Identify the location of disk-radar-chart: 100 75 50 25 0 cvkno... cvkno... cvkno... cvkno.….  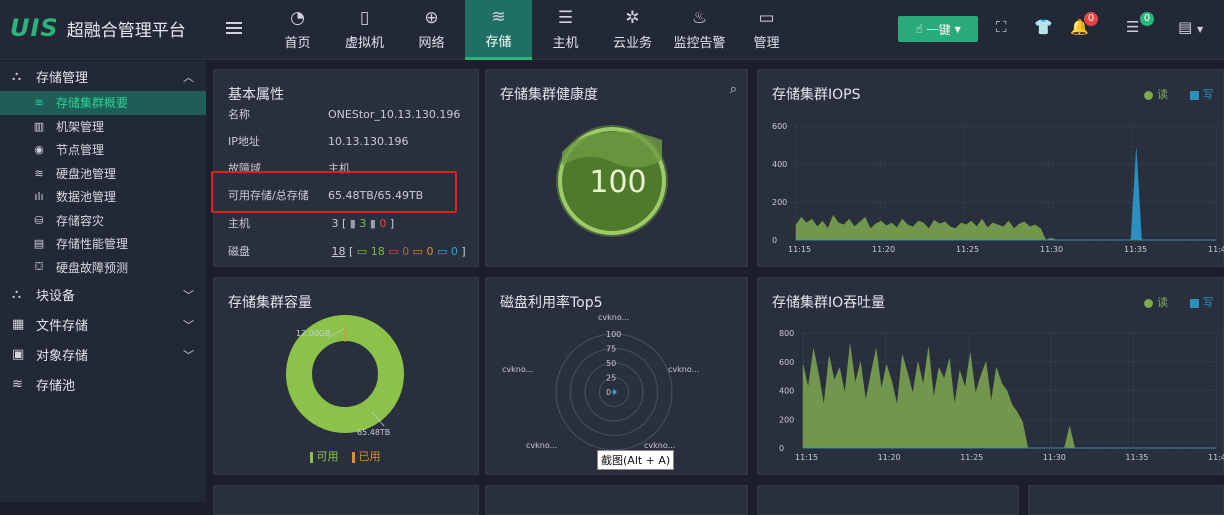
(600, 382).